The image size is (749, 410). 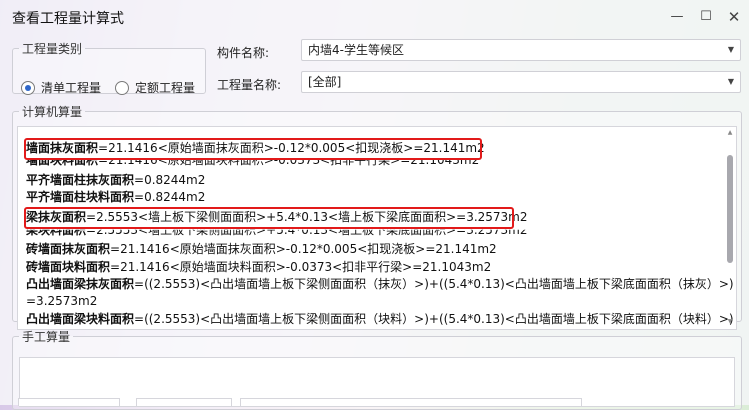 I want to click on radio-label: 定额工程量, so click(x=165, y=88).